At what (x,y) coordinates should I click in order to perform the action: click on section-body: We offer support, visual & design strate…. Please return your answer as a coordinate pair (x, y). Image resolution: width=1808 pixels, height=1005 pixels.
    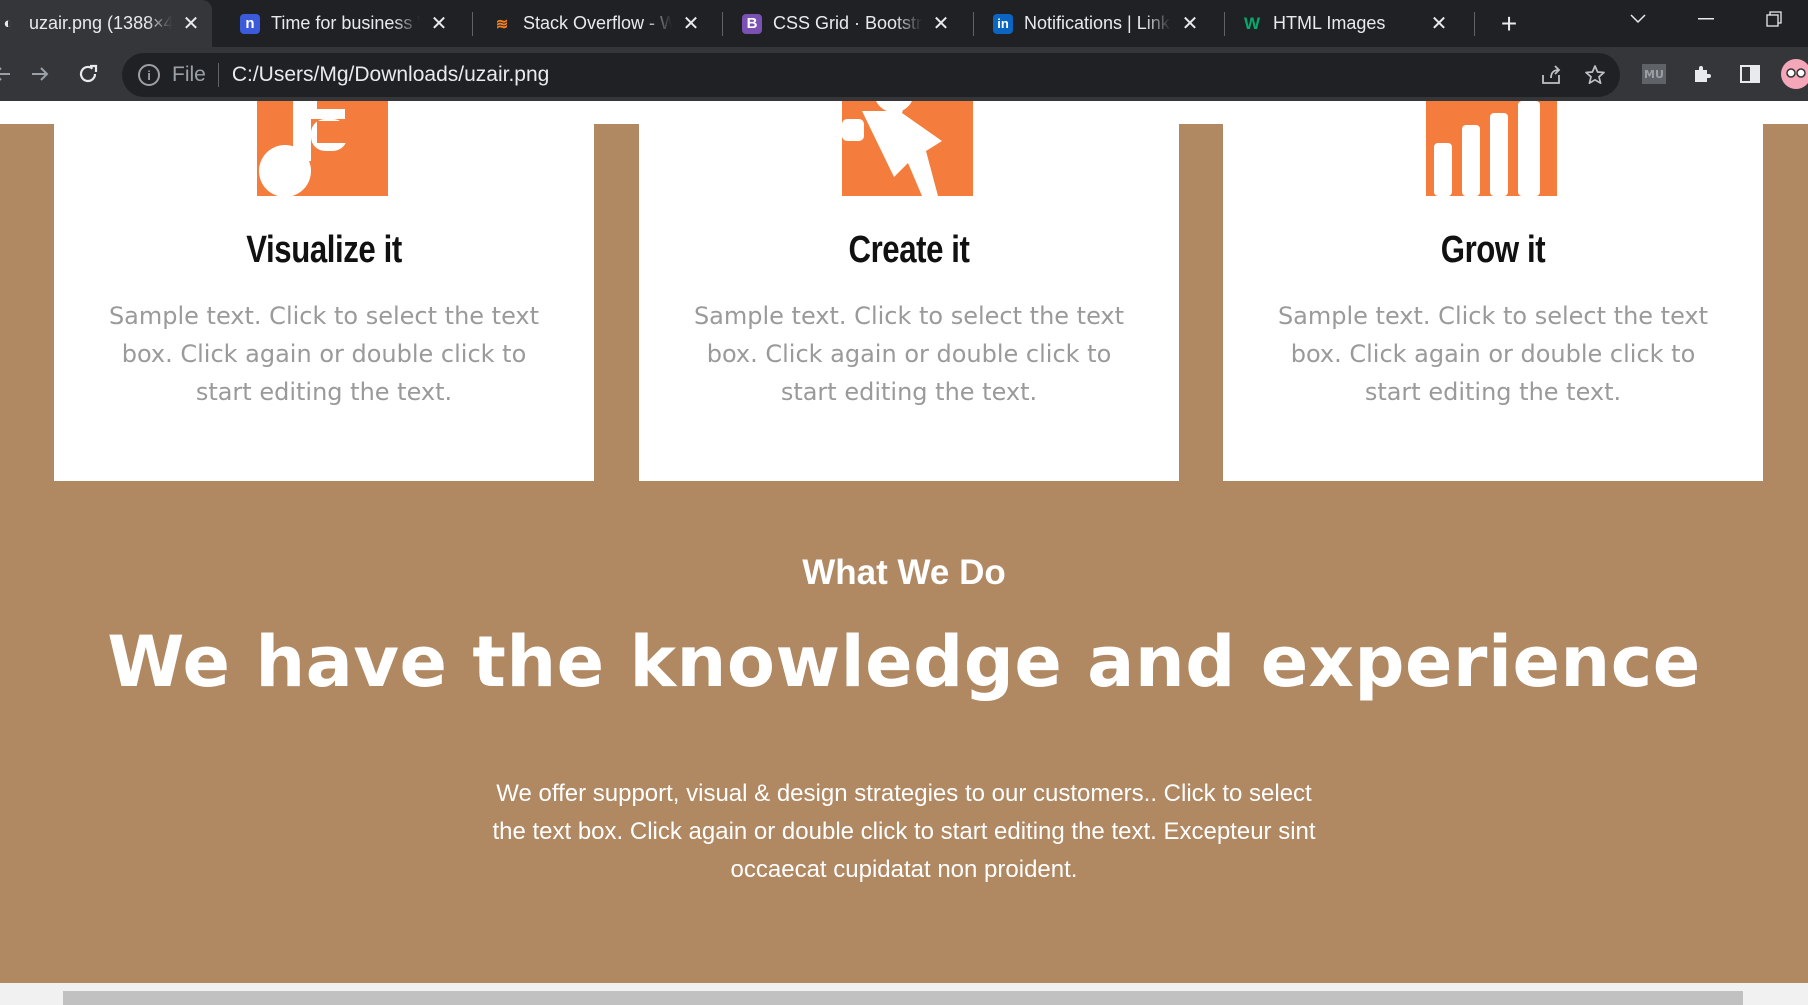
    Looking at the image, I should click on (904, 831).